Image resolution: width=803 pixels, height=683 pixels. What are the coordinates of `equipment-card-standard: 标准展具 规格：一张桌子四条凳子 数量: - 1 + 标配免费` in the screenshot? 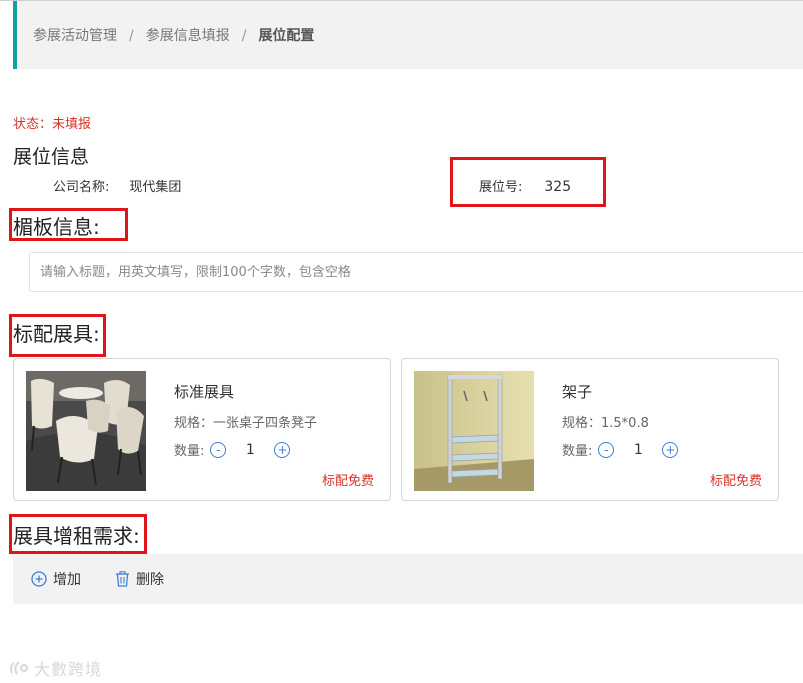 It's located at (202, 429).